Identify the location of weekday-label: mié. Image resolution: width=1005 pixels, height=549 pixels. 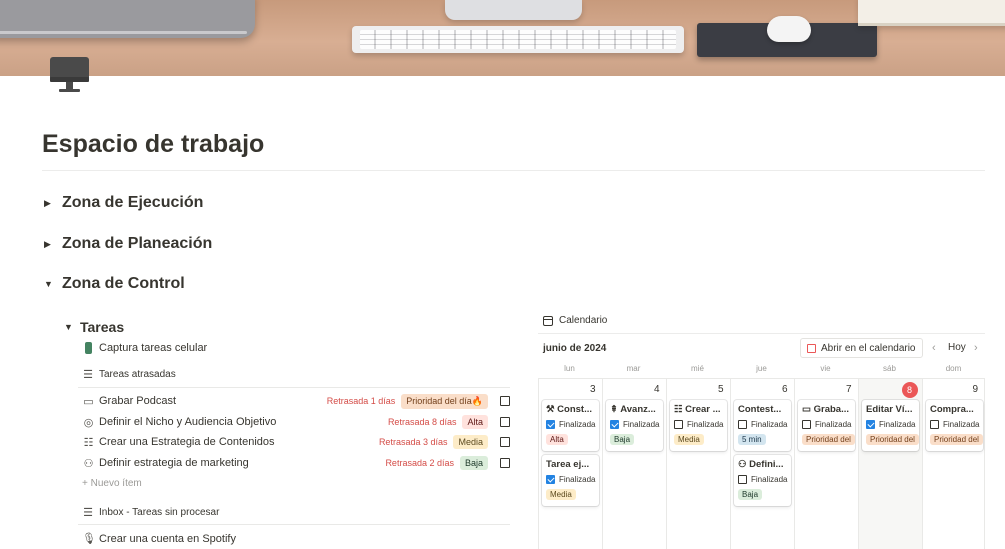
(697, 368).